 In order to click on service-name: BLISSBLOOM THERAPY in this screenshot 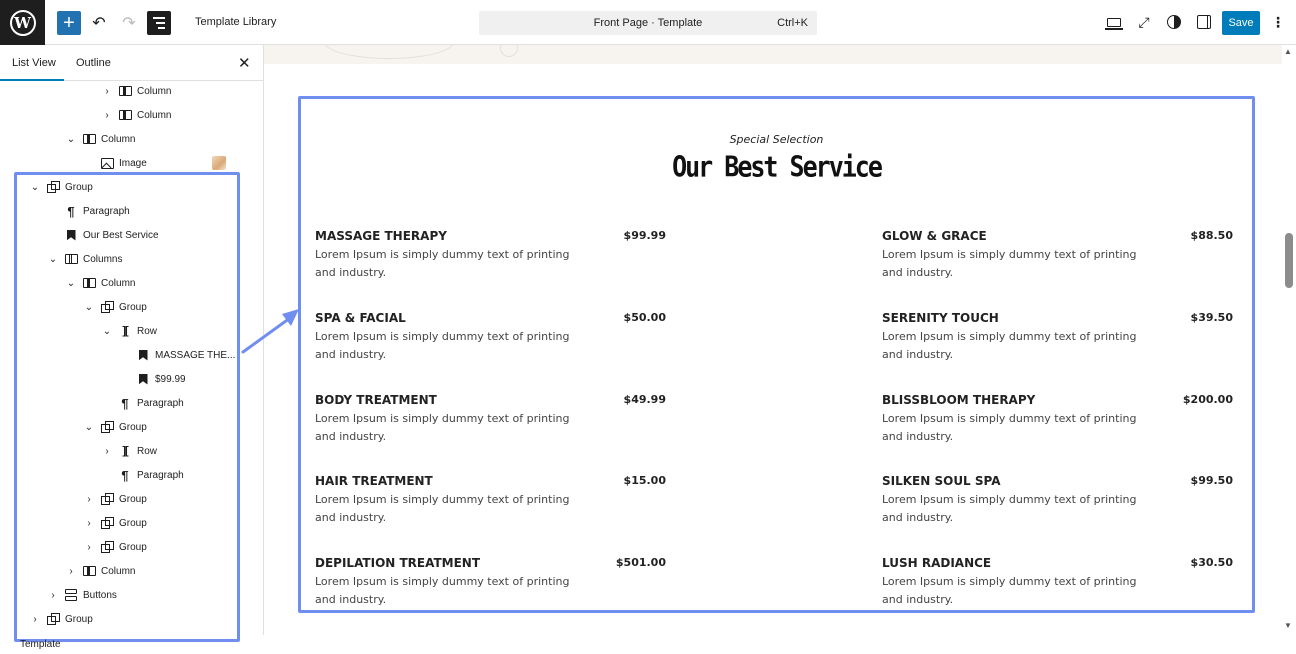, I will do `click(958, 400)`.